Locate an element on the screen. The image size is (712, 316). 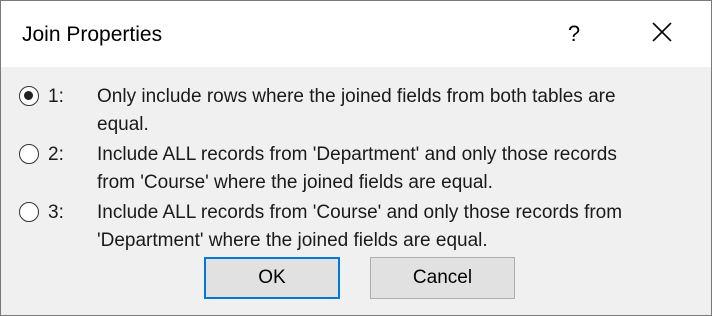
option-number: 1: is located at coordinates (56, 96).